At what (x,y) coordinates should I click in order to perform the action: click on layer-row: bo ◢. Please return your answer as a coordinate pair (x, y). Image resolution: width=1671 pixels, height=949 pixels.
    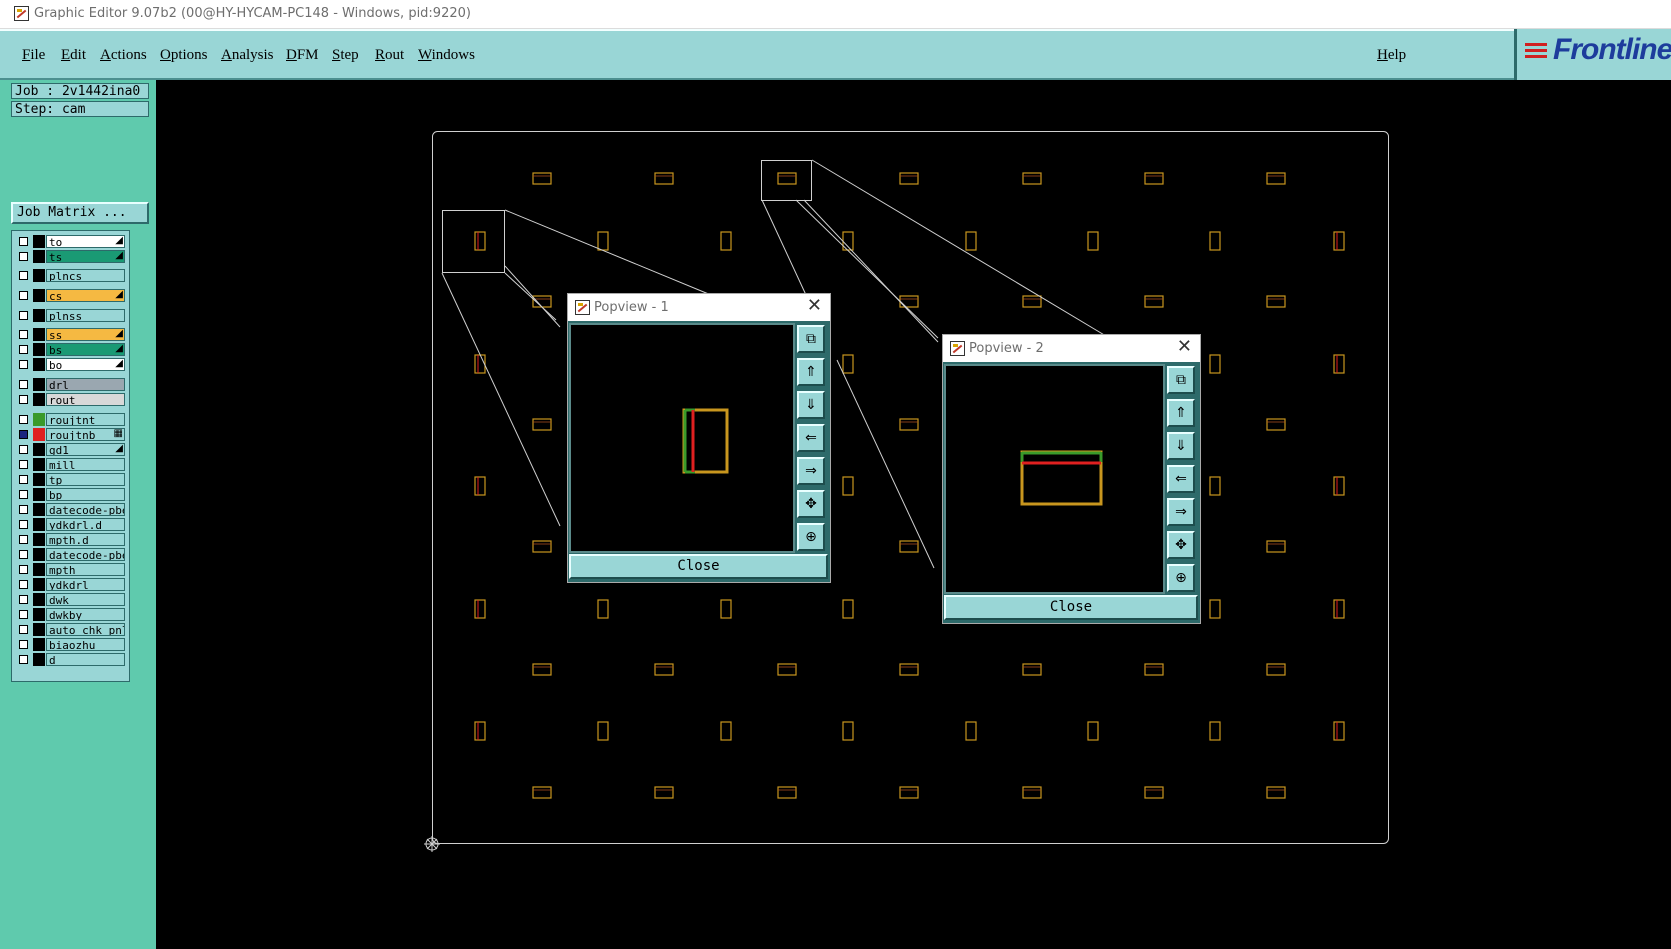
    Looking at the image, I should click on (70, 364).